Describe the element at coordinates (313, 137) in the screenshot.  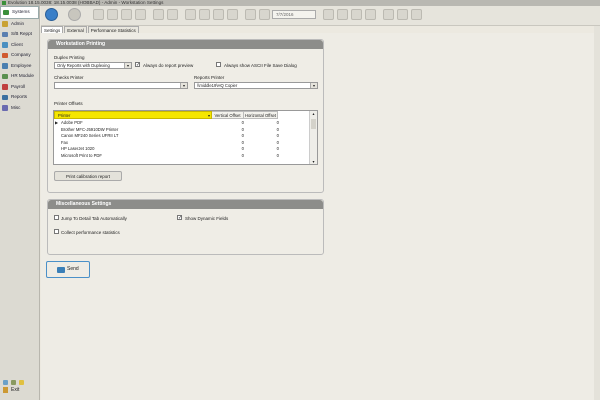
I see `grid-scrollbar: ▴ ▾` at that location.